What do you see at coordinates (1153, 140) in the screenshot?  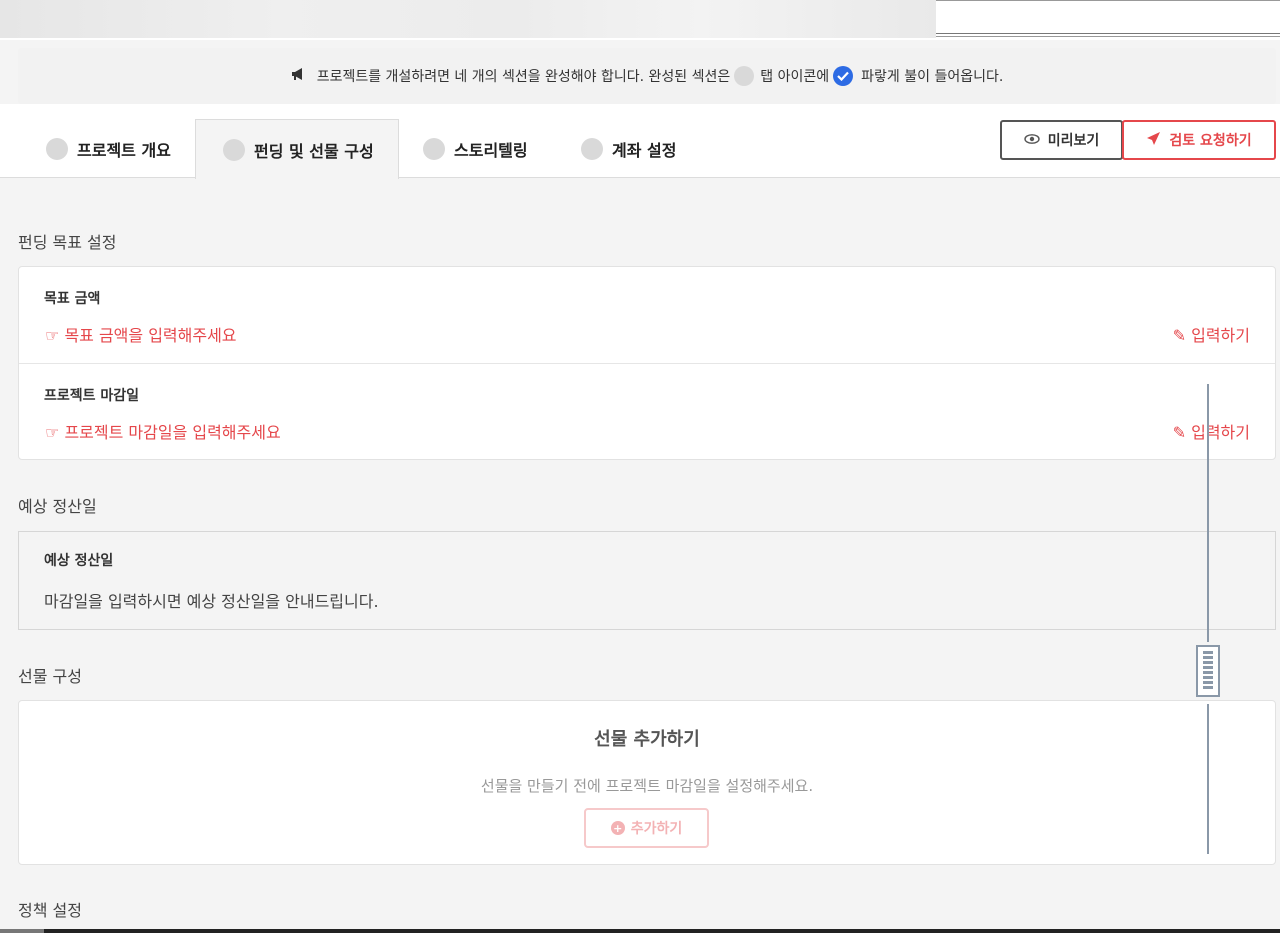 I see `paper-plane-icon` at bounding box center [1153, 140].